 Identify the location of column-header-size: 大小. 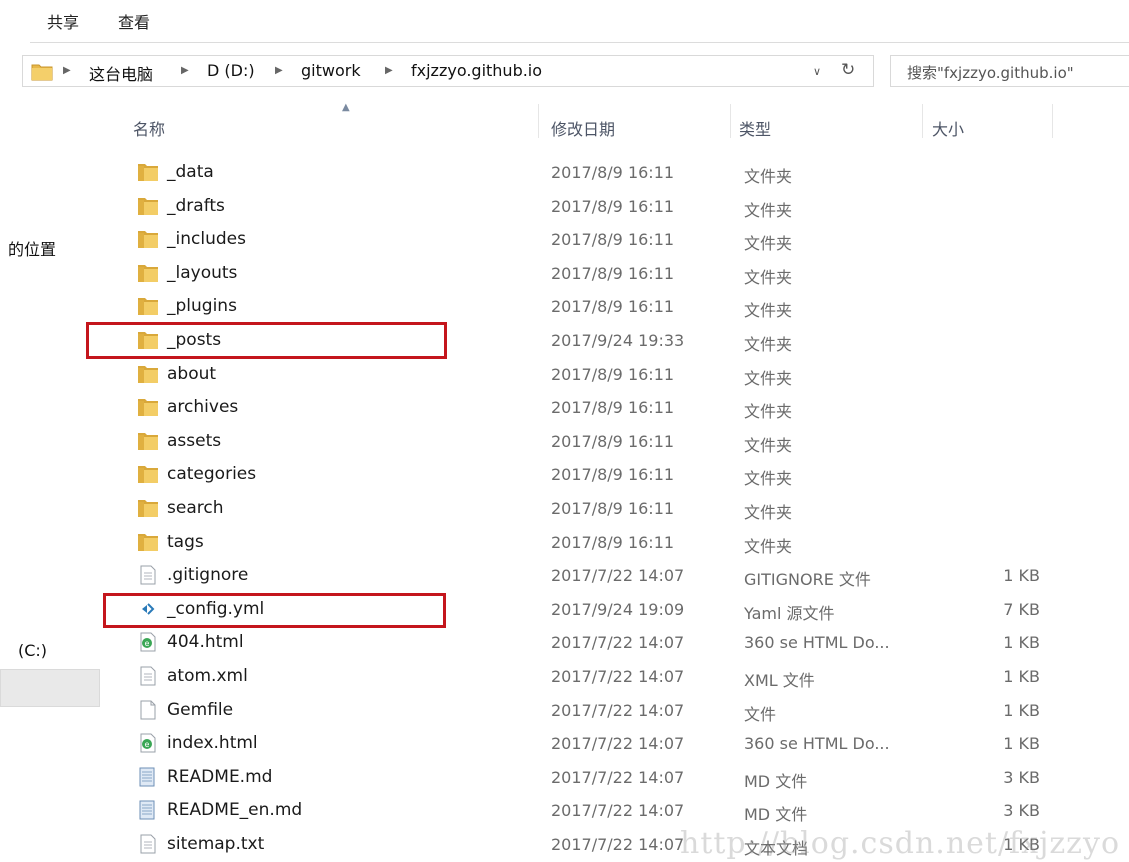
(948, 128).